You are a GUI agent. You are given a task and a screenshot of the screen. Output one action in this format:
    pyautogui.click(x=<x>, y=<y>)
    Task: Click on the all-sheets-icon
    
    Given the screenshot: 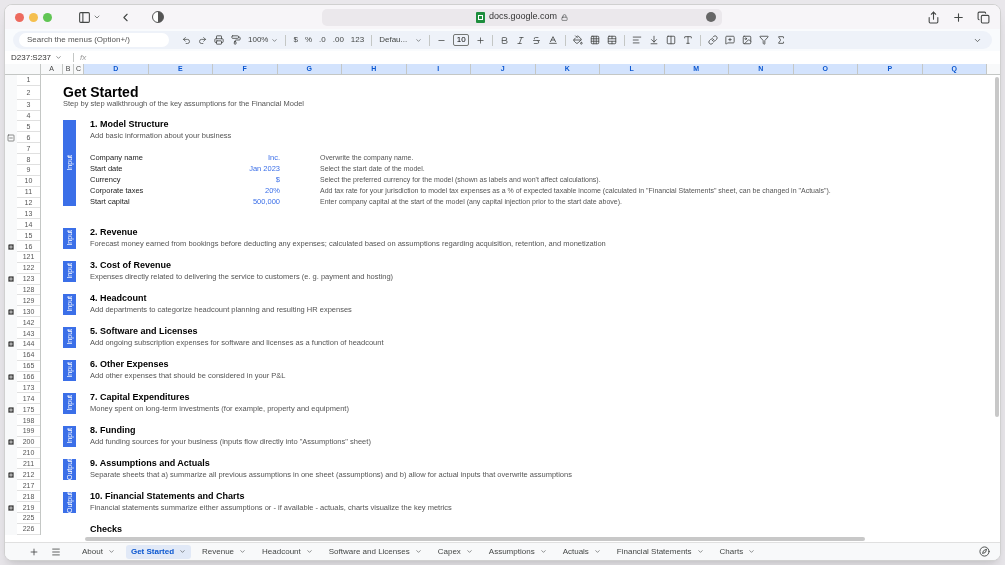 What is the action you would take?
    pyautogui.click(x=56, y=551)
    